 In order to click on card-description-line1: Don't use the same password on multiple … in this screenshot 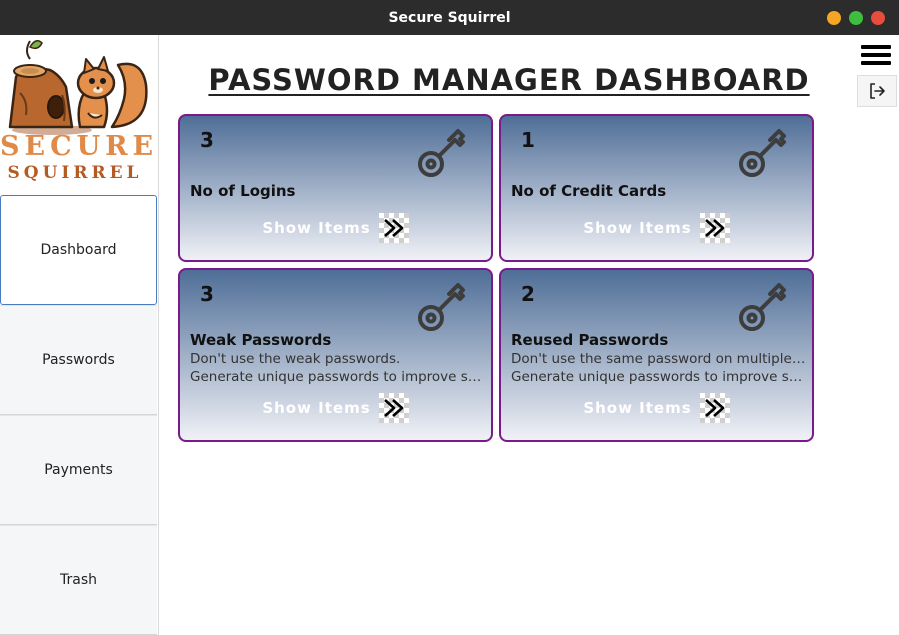, I will do `click(658, 359)`.